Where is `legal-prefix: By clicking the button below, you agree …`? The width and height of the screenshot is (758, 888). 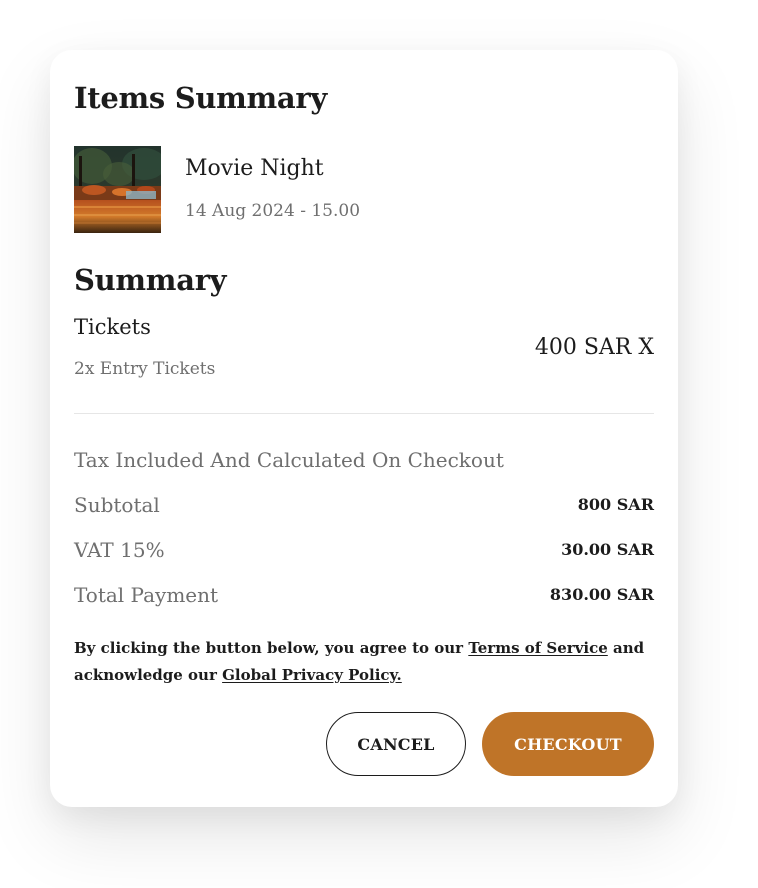 legal-prefix: By clicking the button below, you agree … is located at coordinates (269, 648).